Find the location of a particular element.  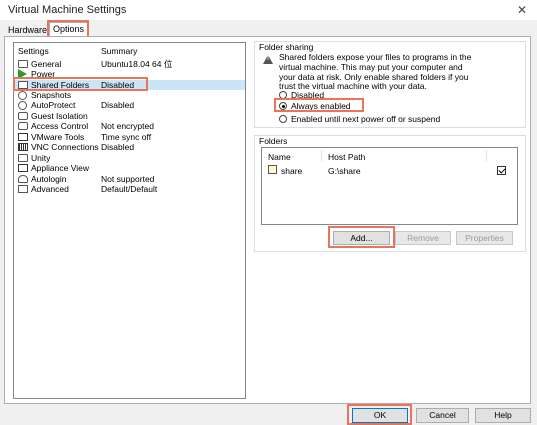

item-name: Snapshots is located at coordinates (51, 95).